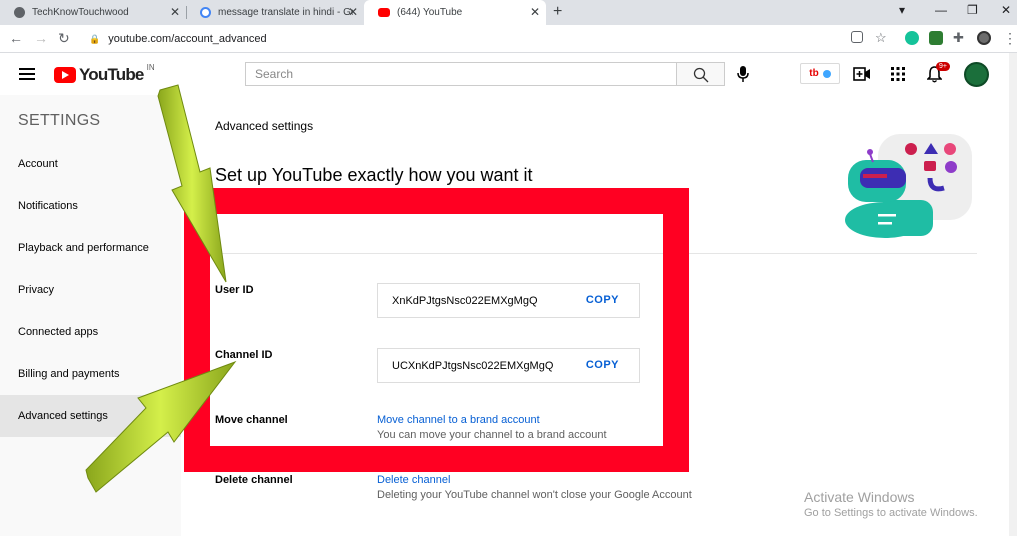 Image resolution: width=1017 pixels, height=536 pixels. What do you see at coordinates (862, 74) in the screenshot?
I see `create-video-icon` at bounding box center [862, 74].